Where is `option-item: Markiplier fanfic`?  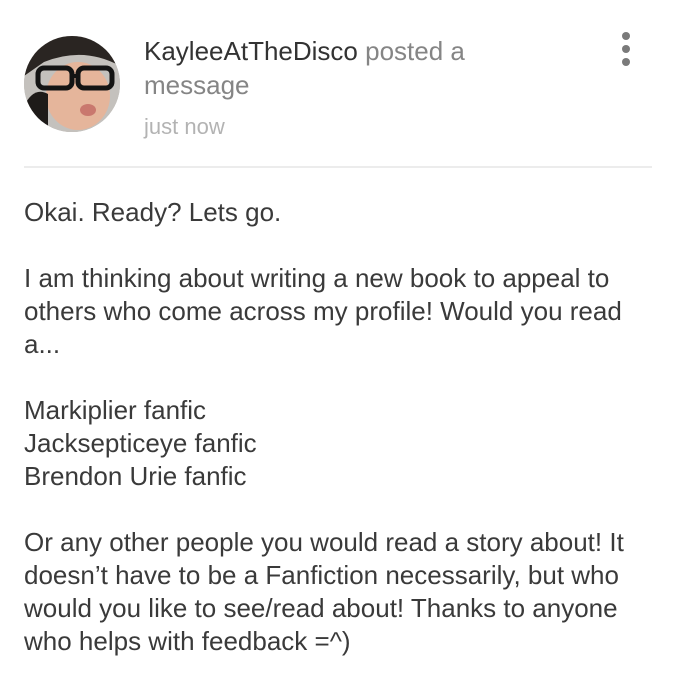
option-item: Markiplier fanfic is located at coordinates (115, 410).